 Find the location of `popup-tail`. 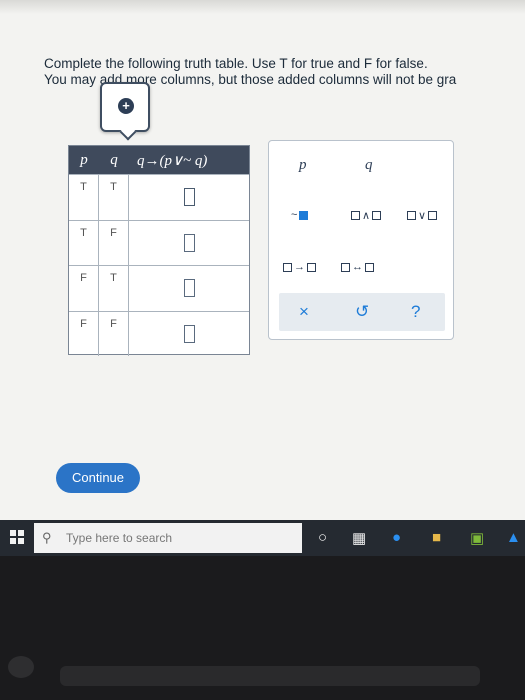

popup-tail is located at coordinates (128, 132).